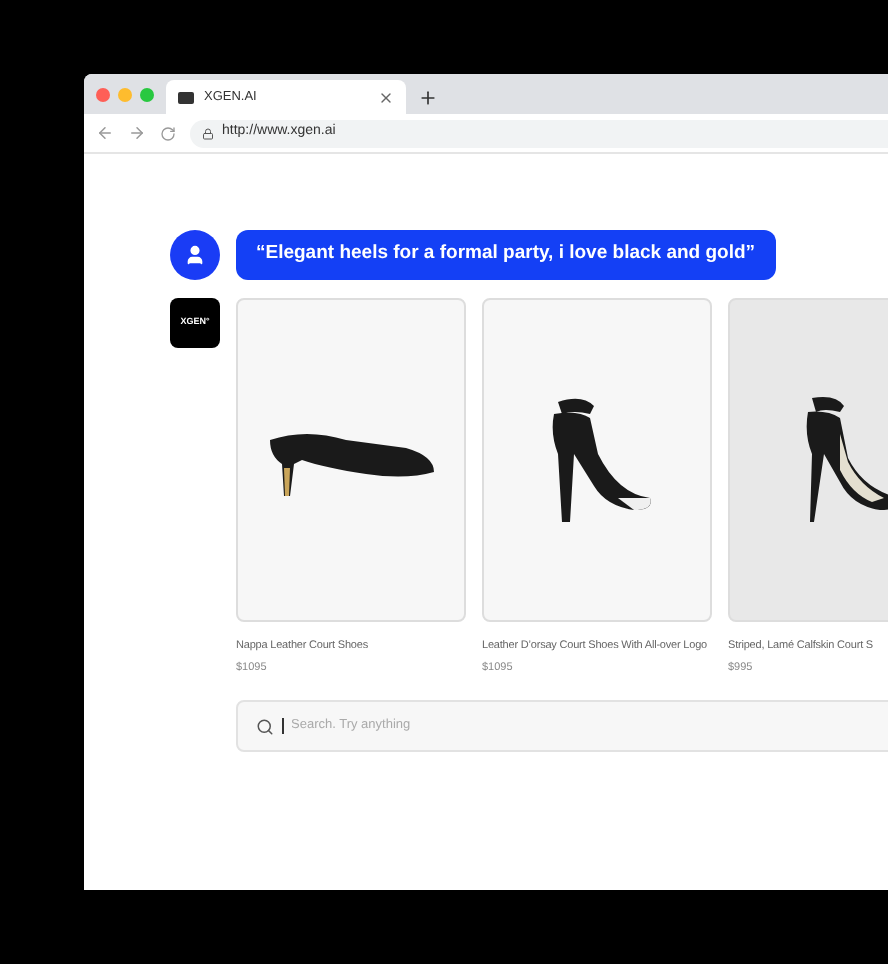 The image size is (888, 964). Describe the element at coordinates (137, 133) in the screenshot. I see `forward-icon` at that location.